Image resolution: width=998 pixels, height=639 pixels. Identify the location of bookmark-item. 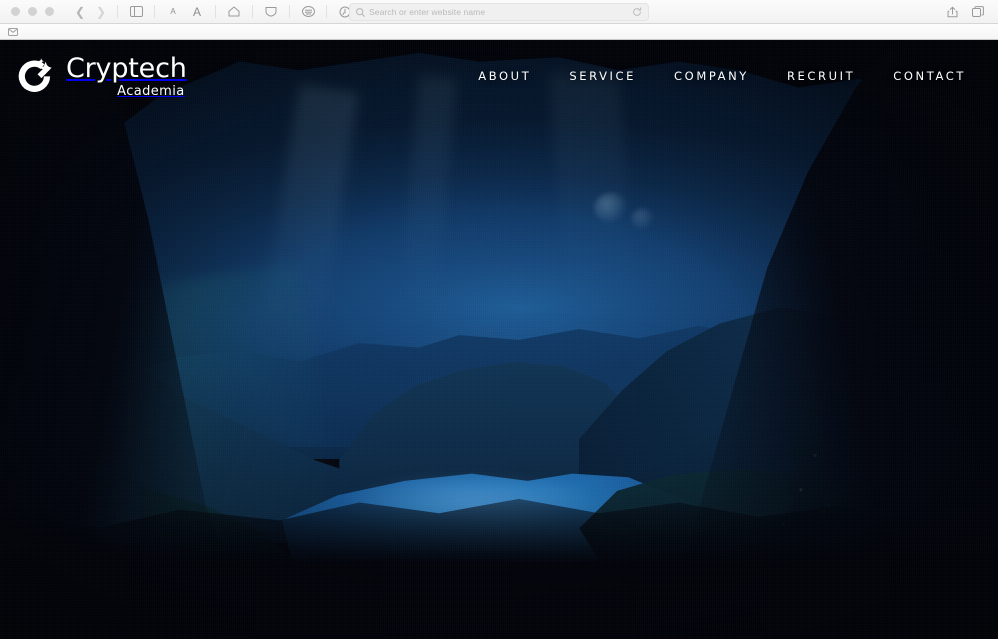
(14, 32).